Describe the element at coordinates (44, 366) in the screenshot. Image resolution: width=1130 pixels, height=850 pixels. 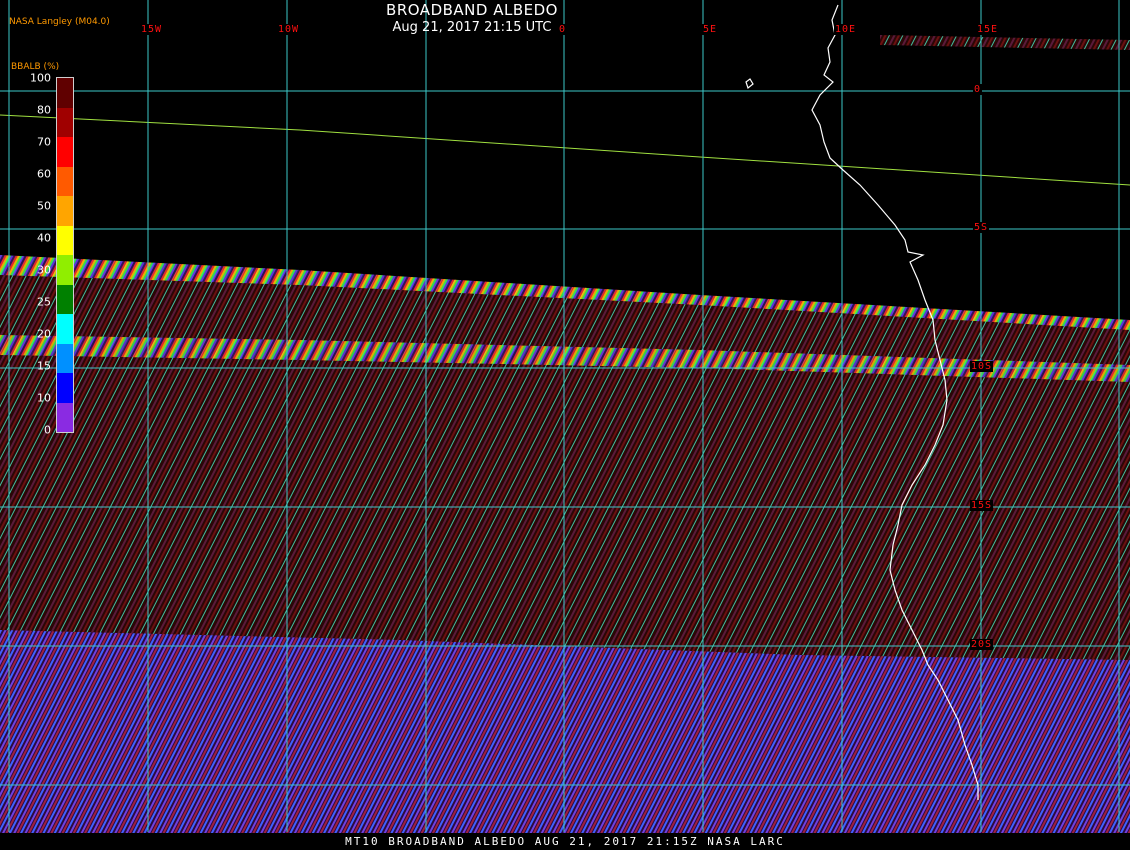
I see `legend-tick-label: 15` at that location.